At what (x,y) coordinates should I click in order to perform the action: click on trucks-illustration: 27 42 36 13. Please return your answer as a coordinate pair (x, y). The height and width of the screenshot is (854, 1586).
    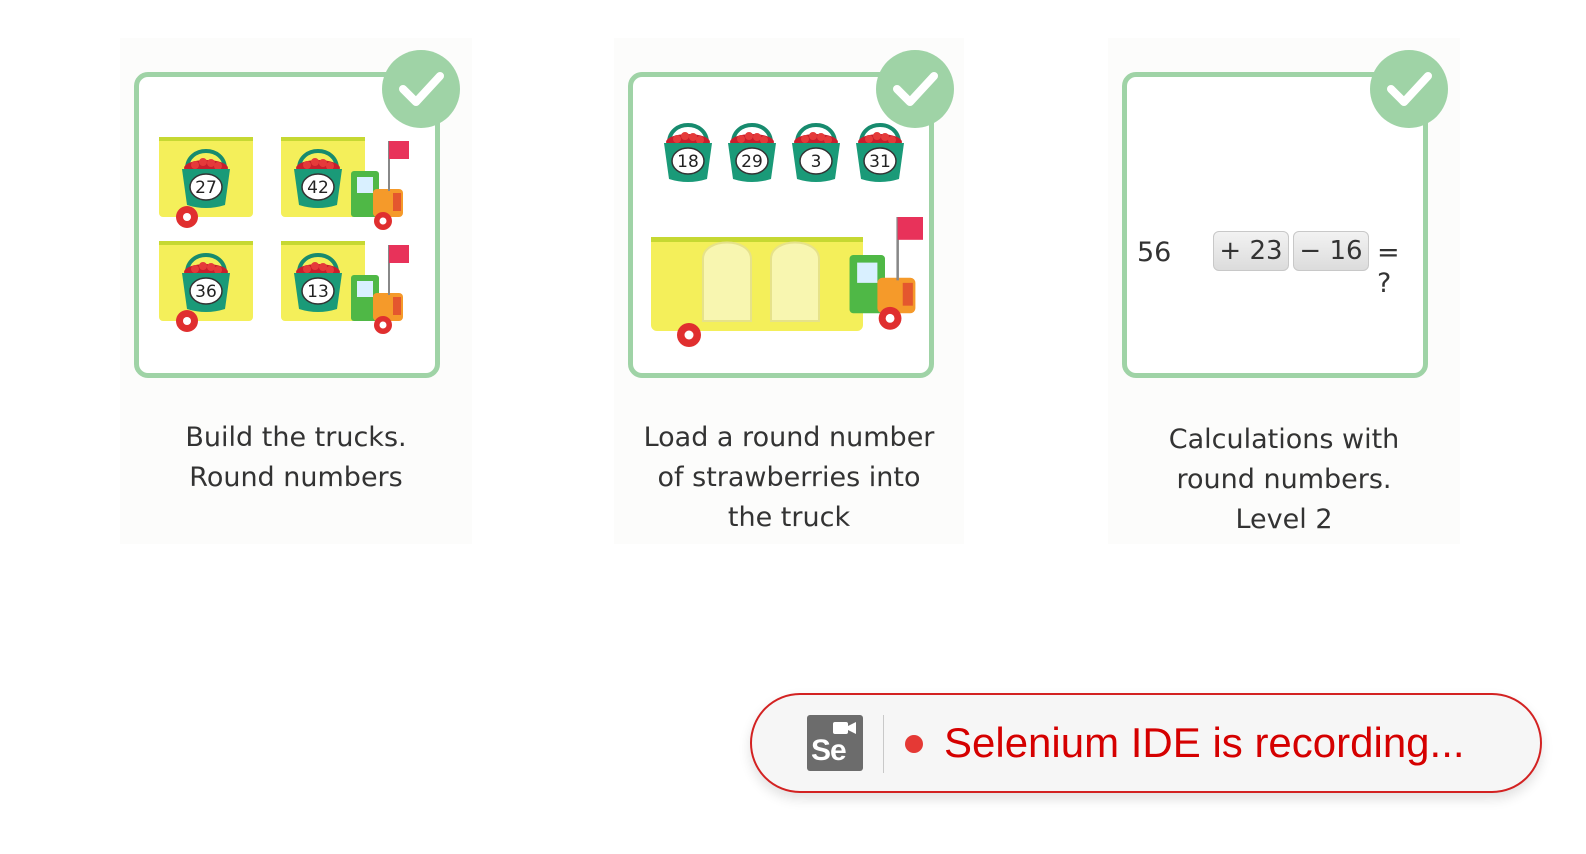
    Looking at the image, I should click on (284, 236).